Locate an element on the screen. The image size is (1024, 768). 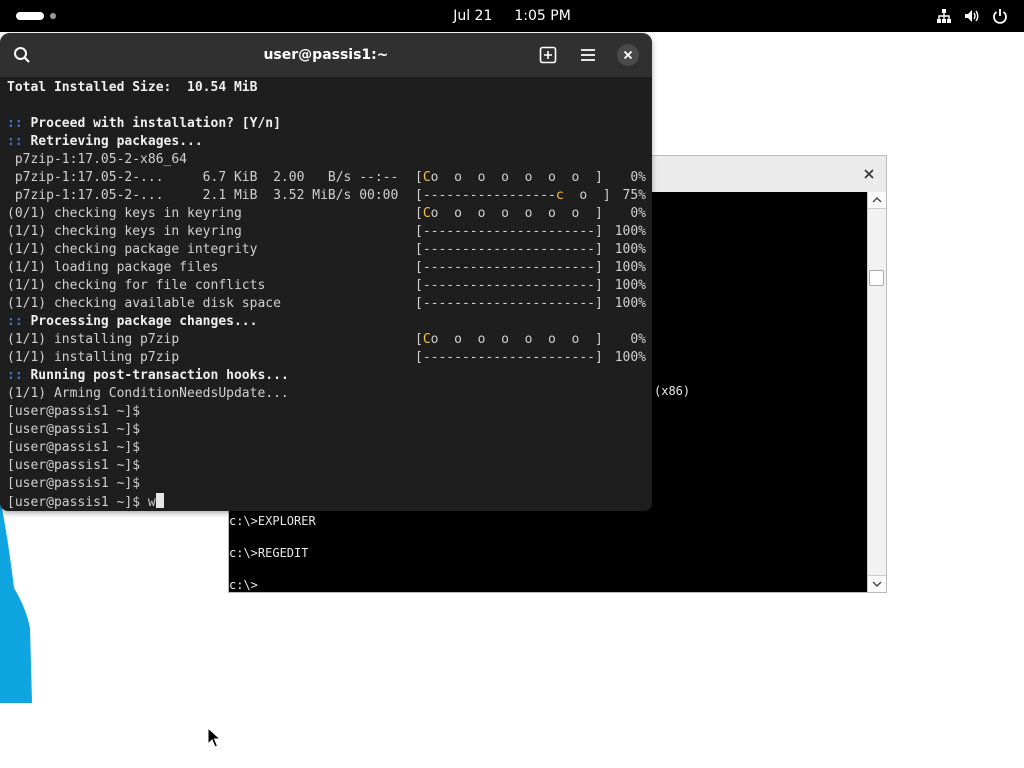
mouse-pointer-icon is located at coordinates (214, 737).